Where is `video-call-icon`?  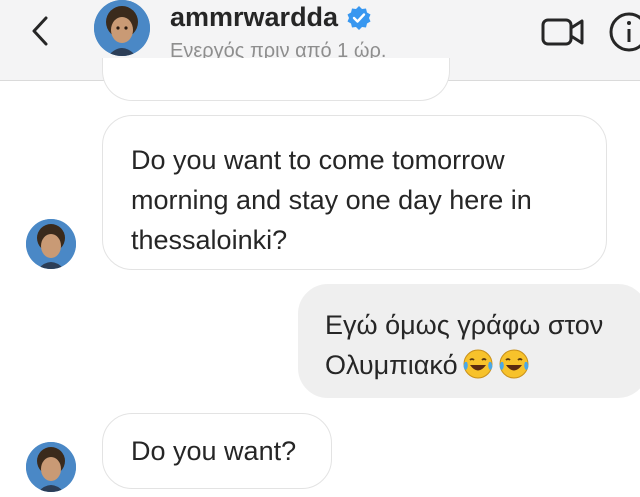 video-call-icon is located at coordinates (564, 32).